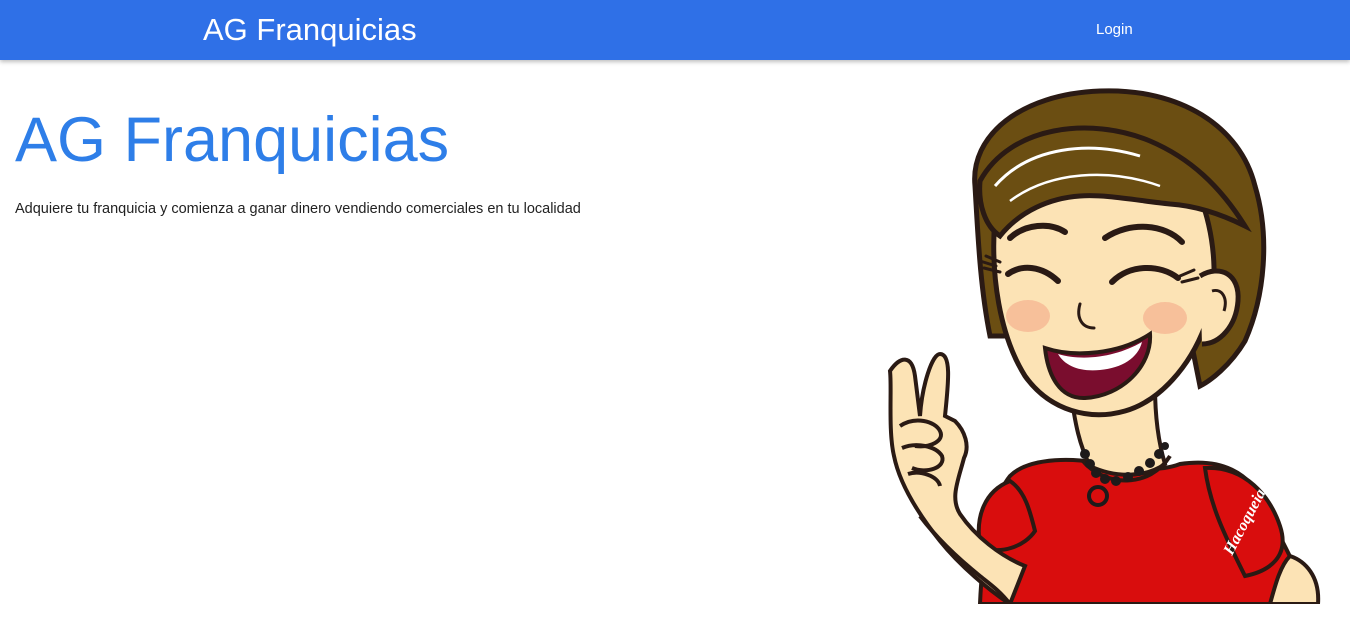 This screenshot has width=1350, height=640. Describe the element at coordinates (1028, 316) in the screenshot. I see `left-blush` at that location.